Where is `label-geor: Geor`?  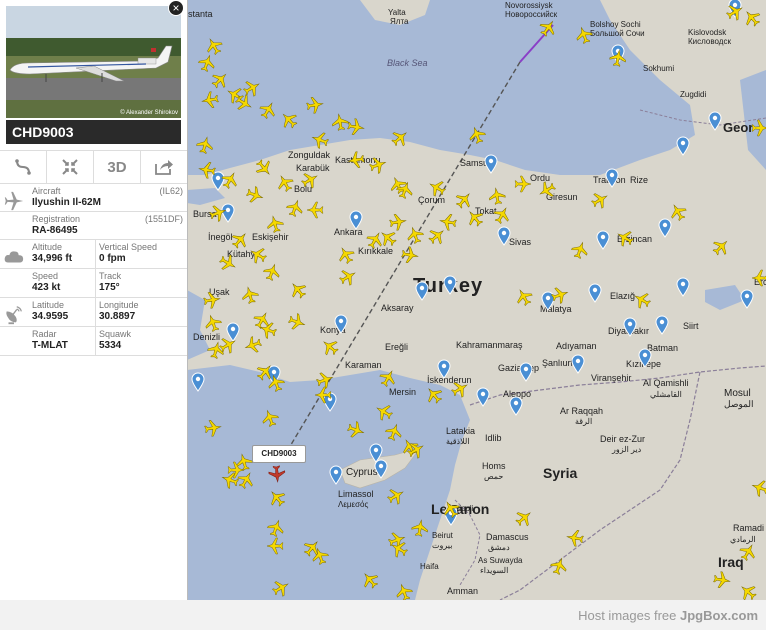 label-geor: Geor is located at coordinates (738, 127).